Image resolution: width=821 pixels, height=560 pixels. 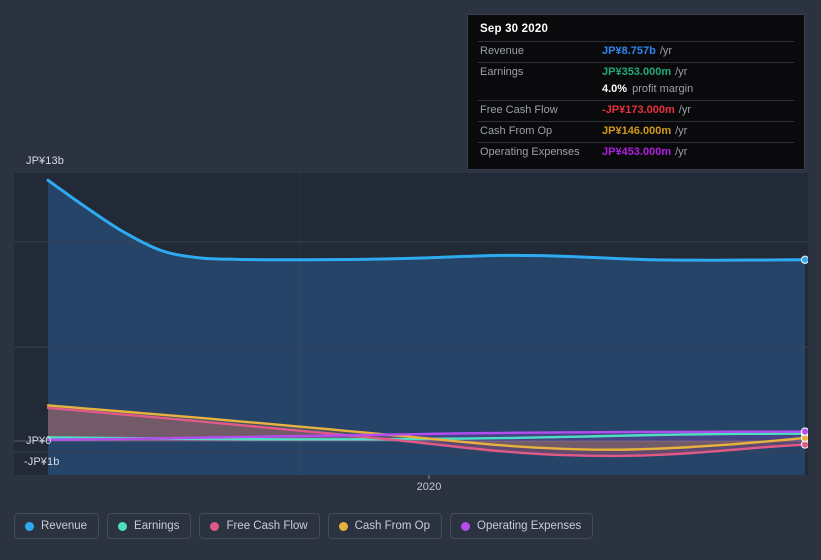 I want to click on tooltip-row-value: JP¥8.757b, so click(x=629, y=51).